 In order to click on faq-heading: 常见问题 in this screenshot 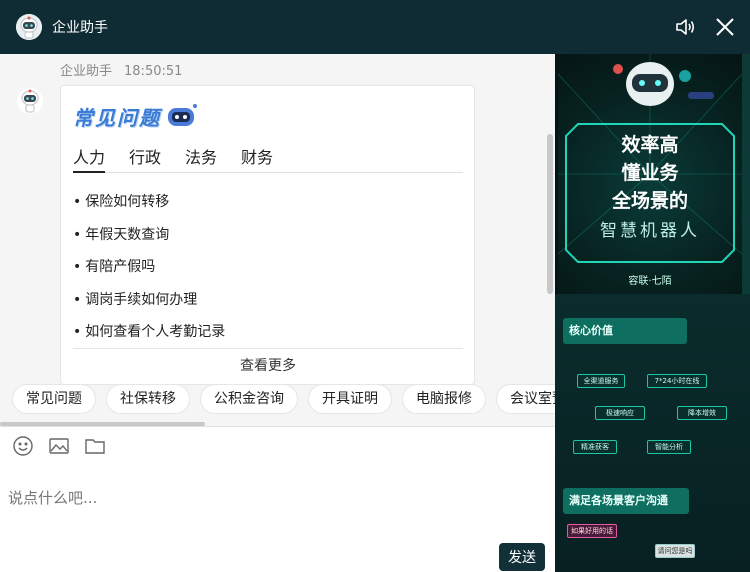, I will do `click(117, 117)`.